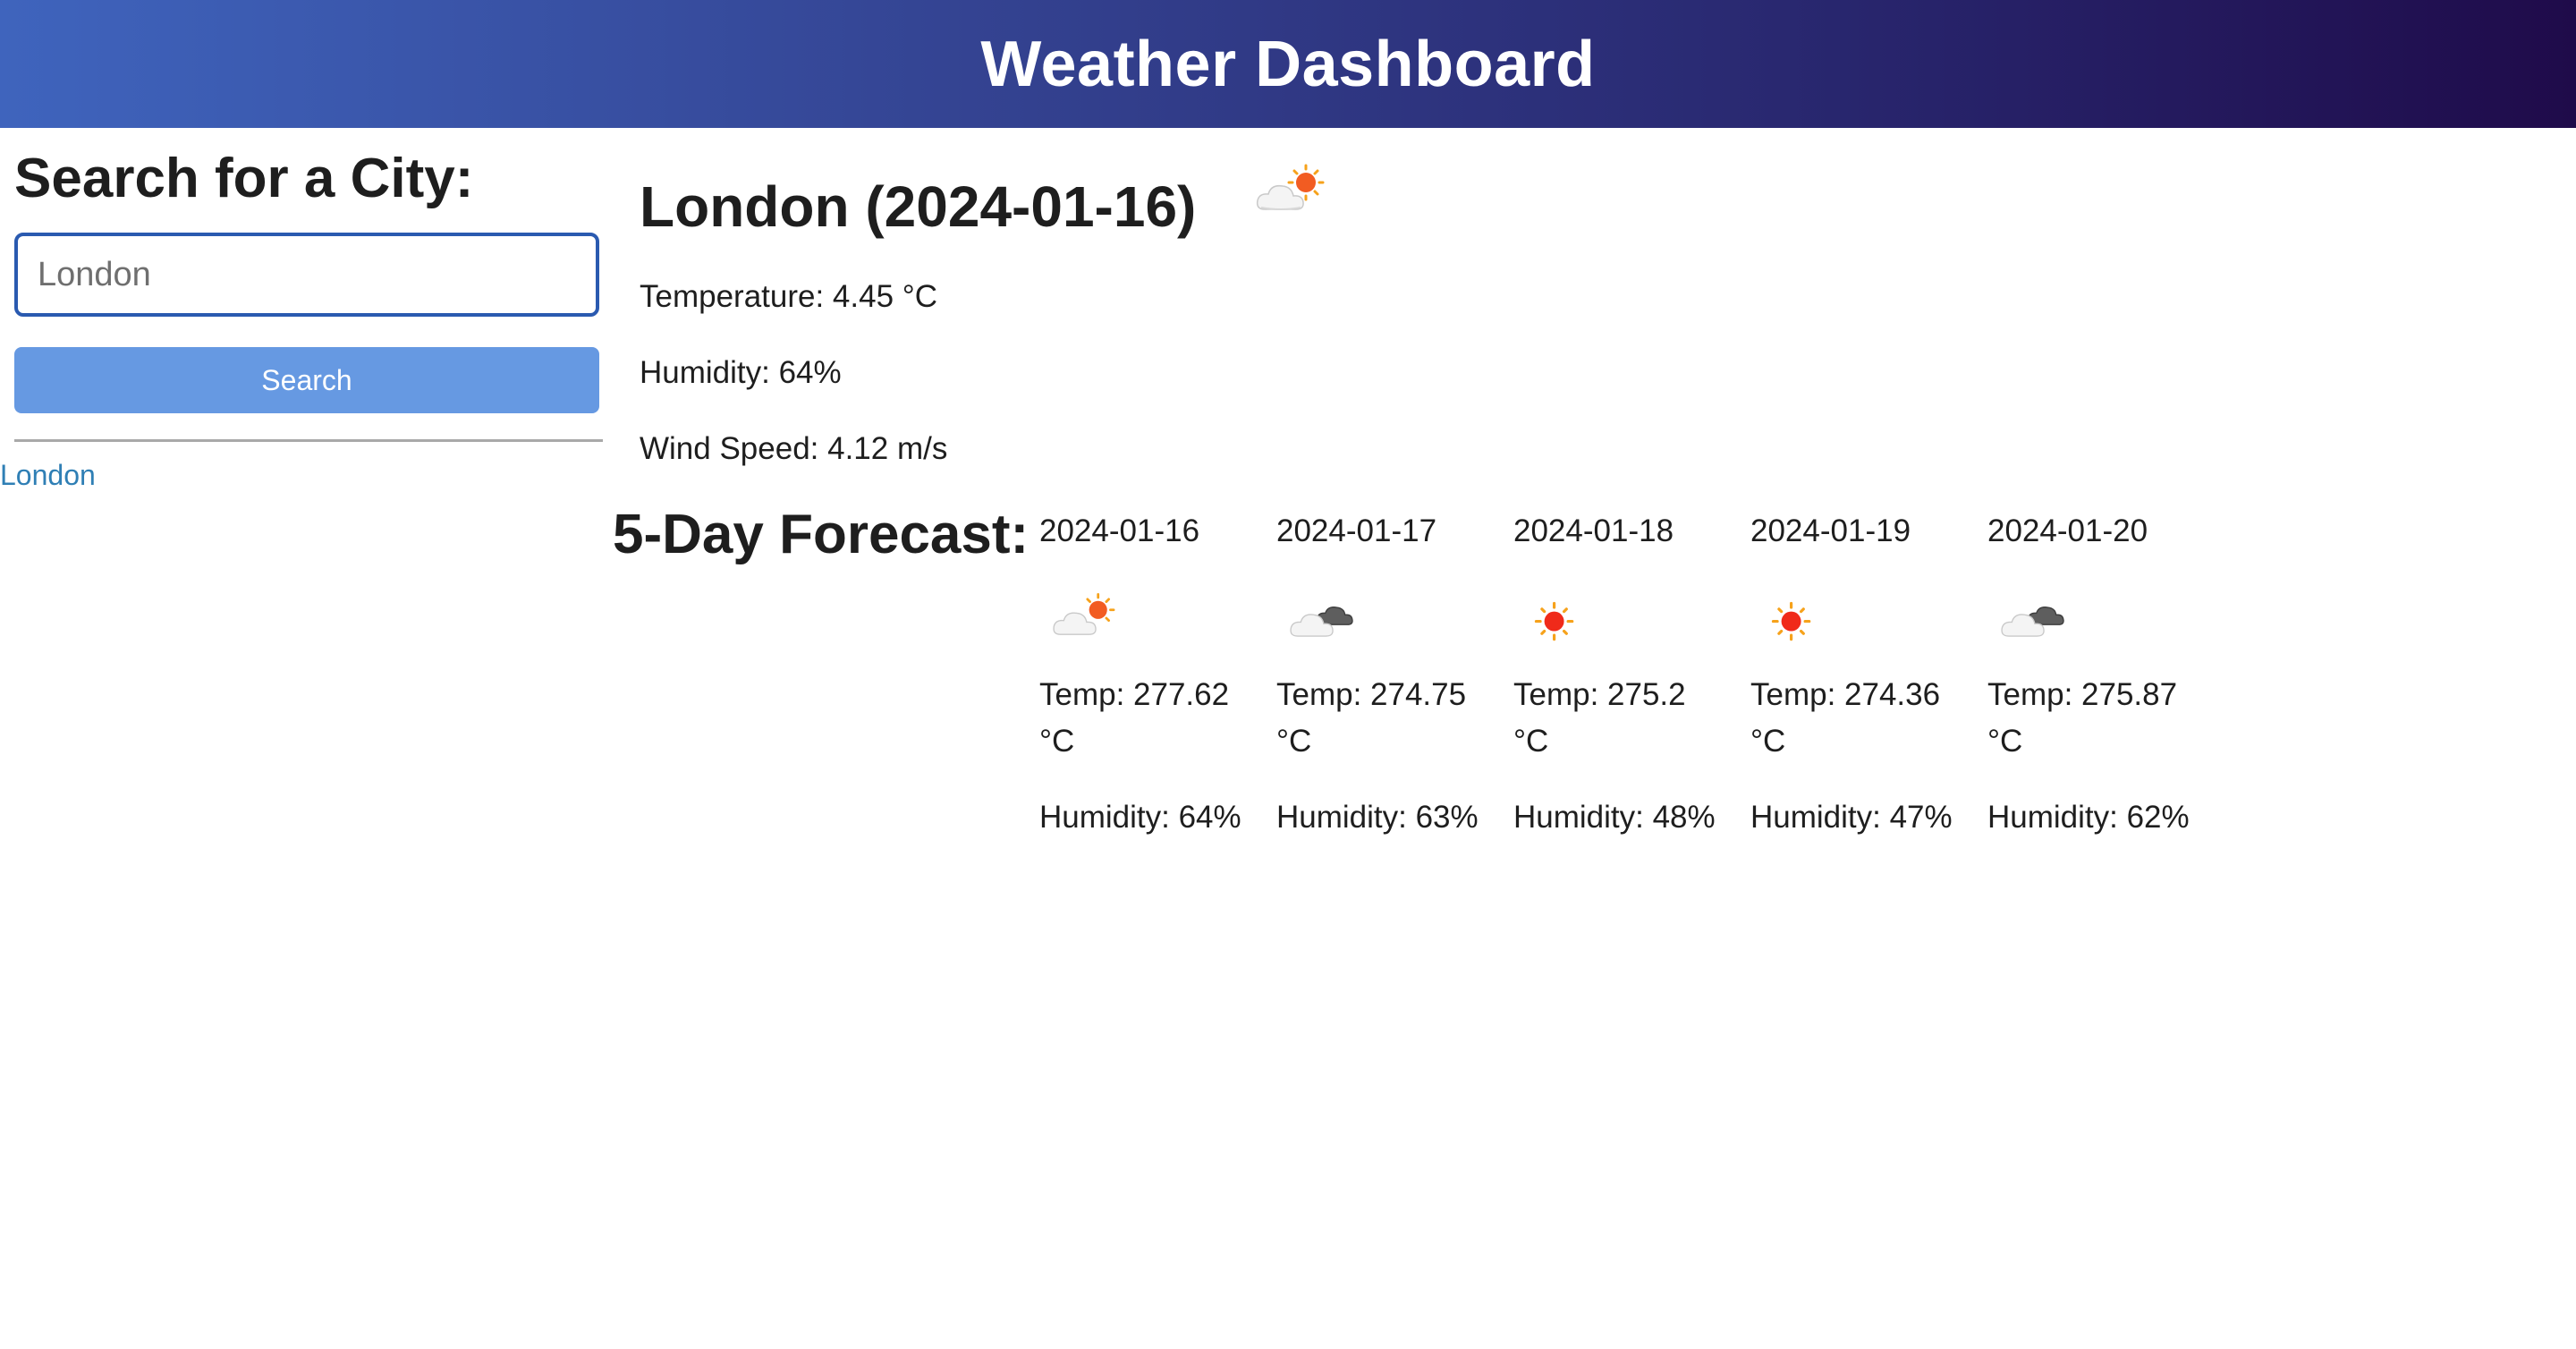 The width and height of the screenshot is (2576, 1349). Describe the element at coordinates (1140, 817) in the screenshot. I see `forecast-humidity: Humidity: 64%` at that location.